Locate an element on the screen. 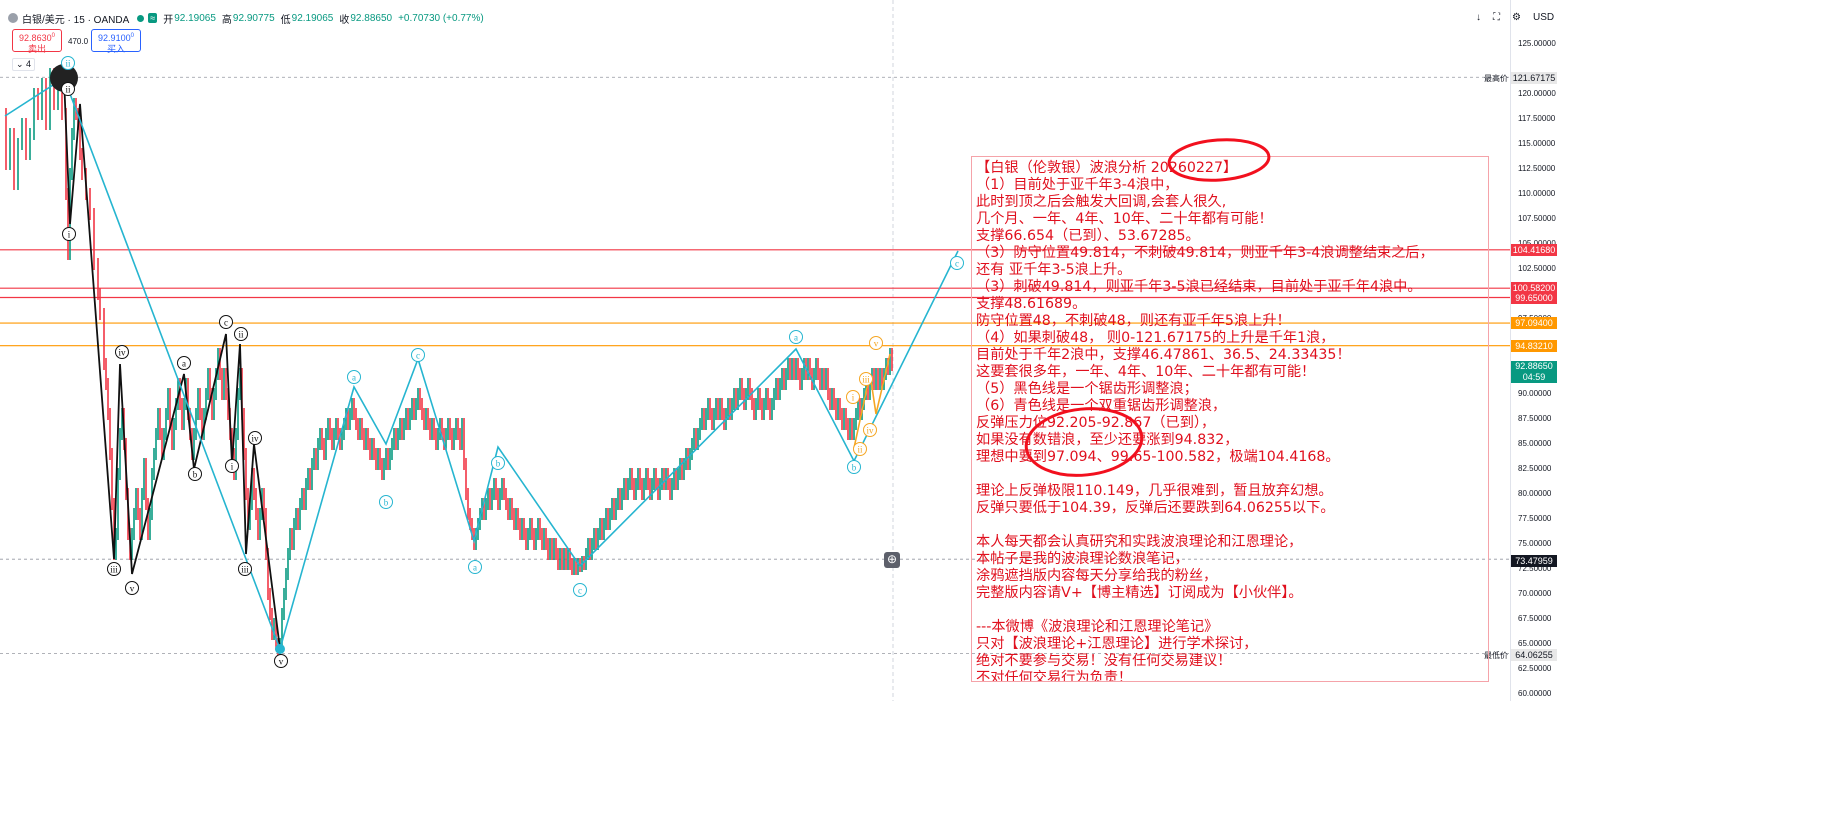 This screenshot has width=1844, height=824. wave-label-14: a is located at coordinates (354, 377).